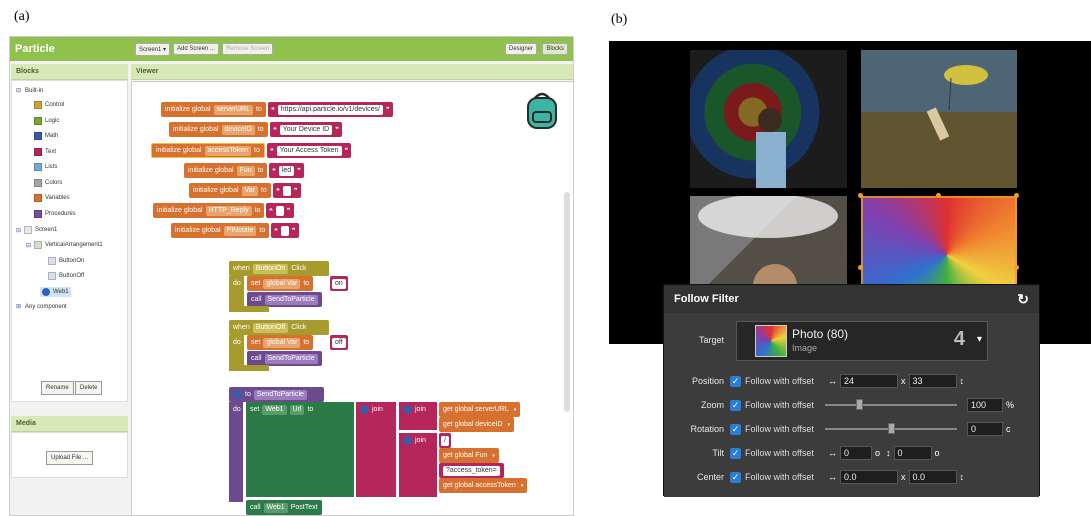 Image resolution: width=1091 pixels, height=516 pixels. Describe the element at coordinates (238, 129) in the screenshot. I see `var-name-field: deviceID` at that location.